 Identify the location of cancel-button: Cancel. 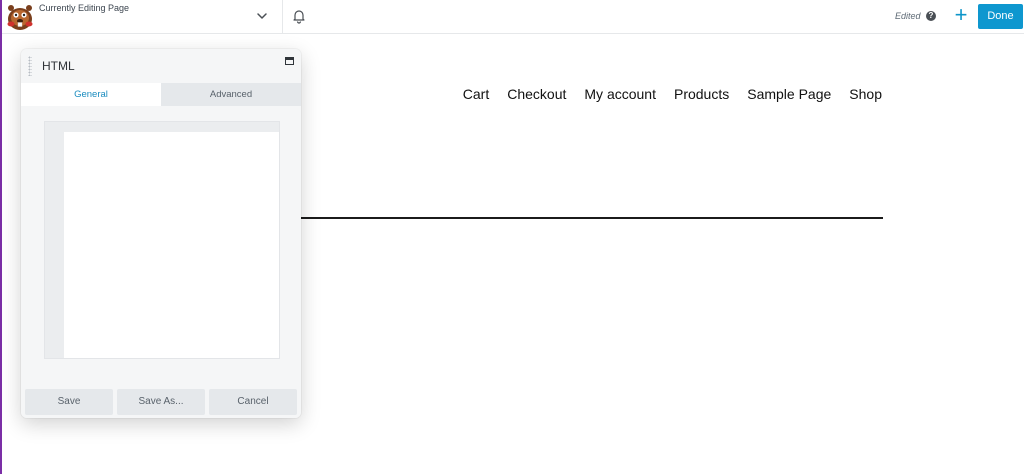
(253, 402).